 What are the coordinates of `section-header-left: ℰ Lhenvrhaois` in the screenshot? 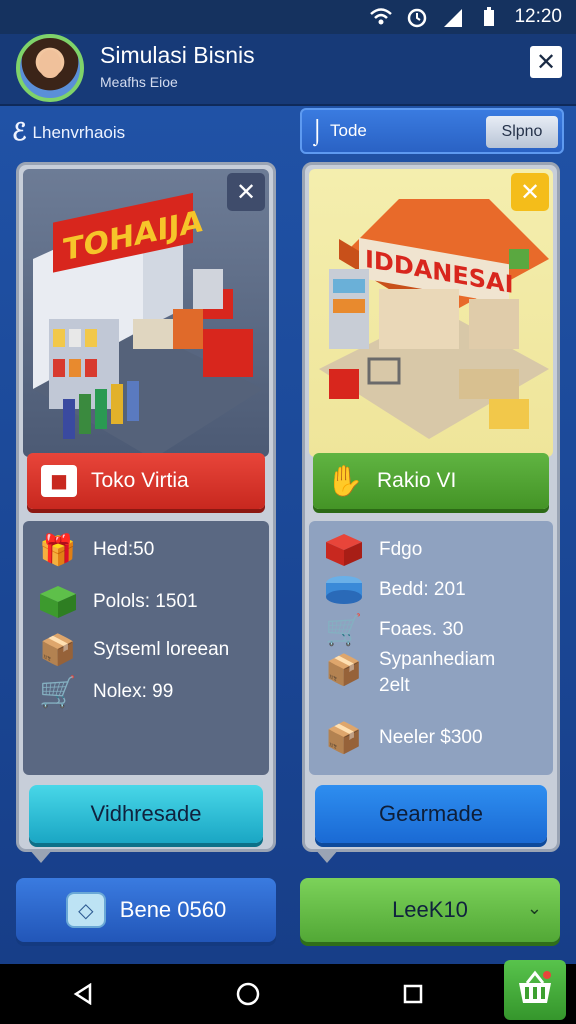 It's located at (68, 132).